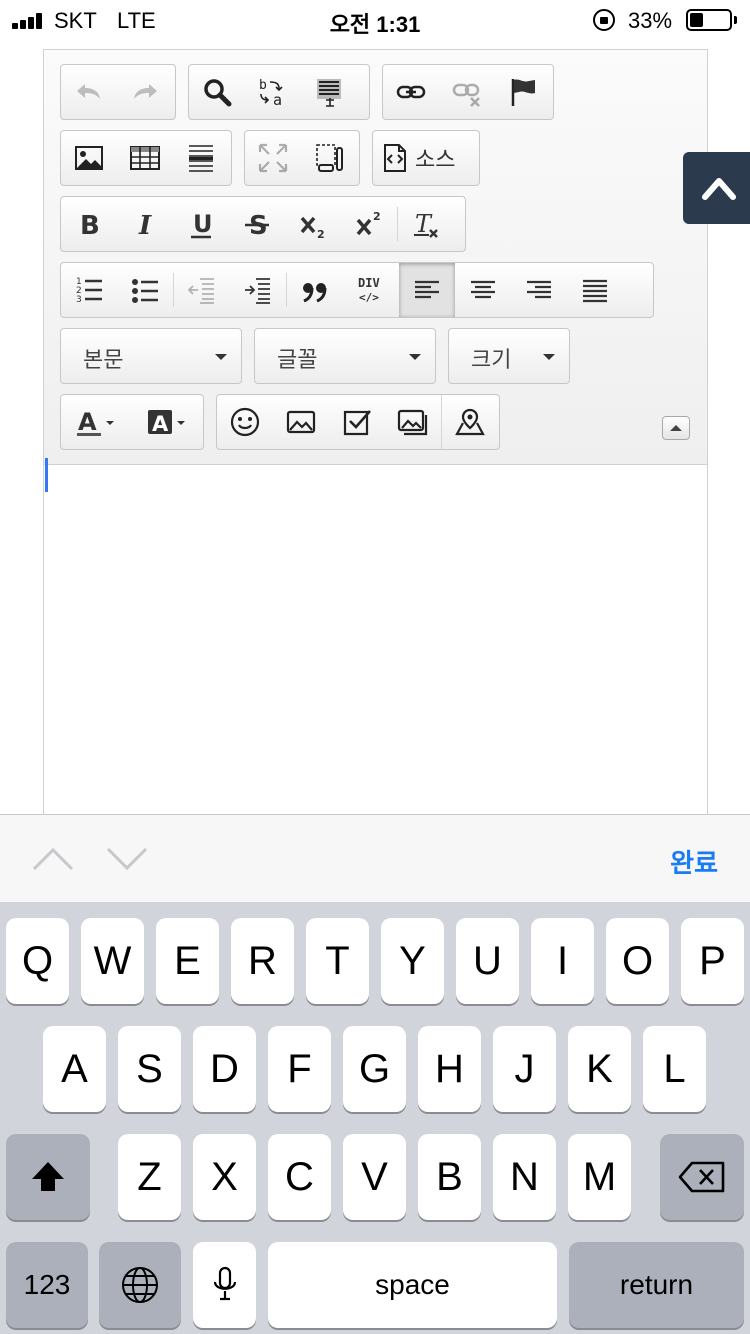  I want to click on align-center-button, so click(483, 290).